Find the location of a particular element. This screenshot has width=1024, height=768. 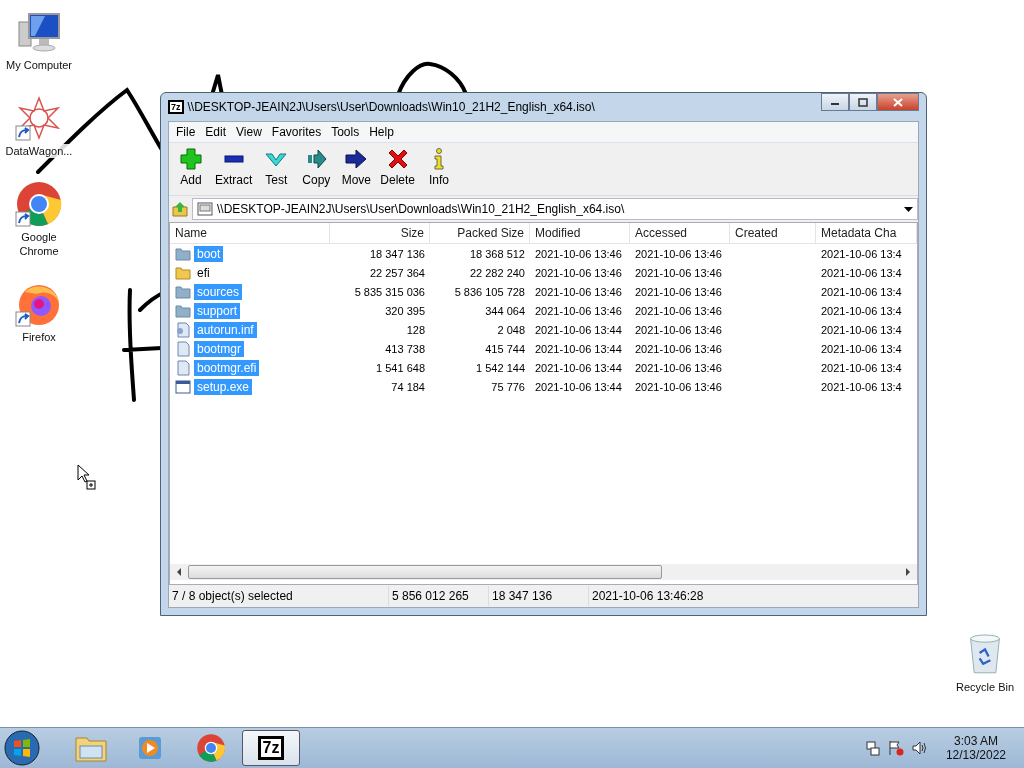

move-button: Move is located at coordinates (356, 169).